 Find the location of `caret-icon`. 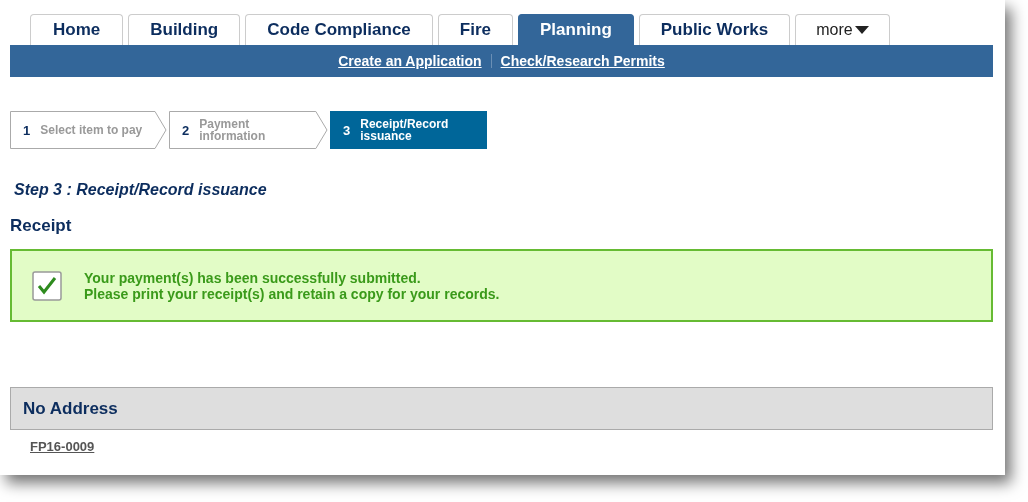

caret-icon is located at coordinates (861, 30).